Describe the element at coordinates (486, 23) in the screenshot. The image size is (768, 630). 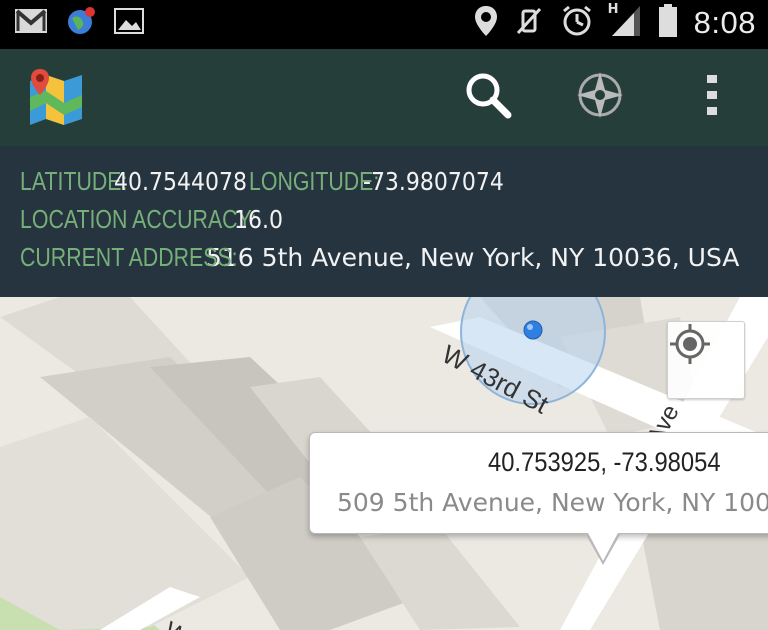
I see `location-pin-icon` at that location.